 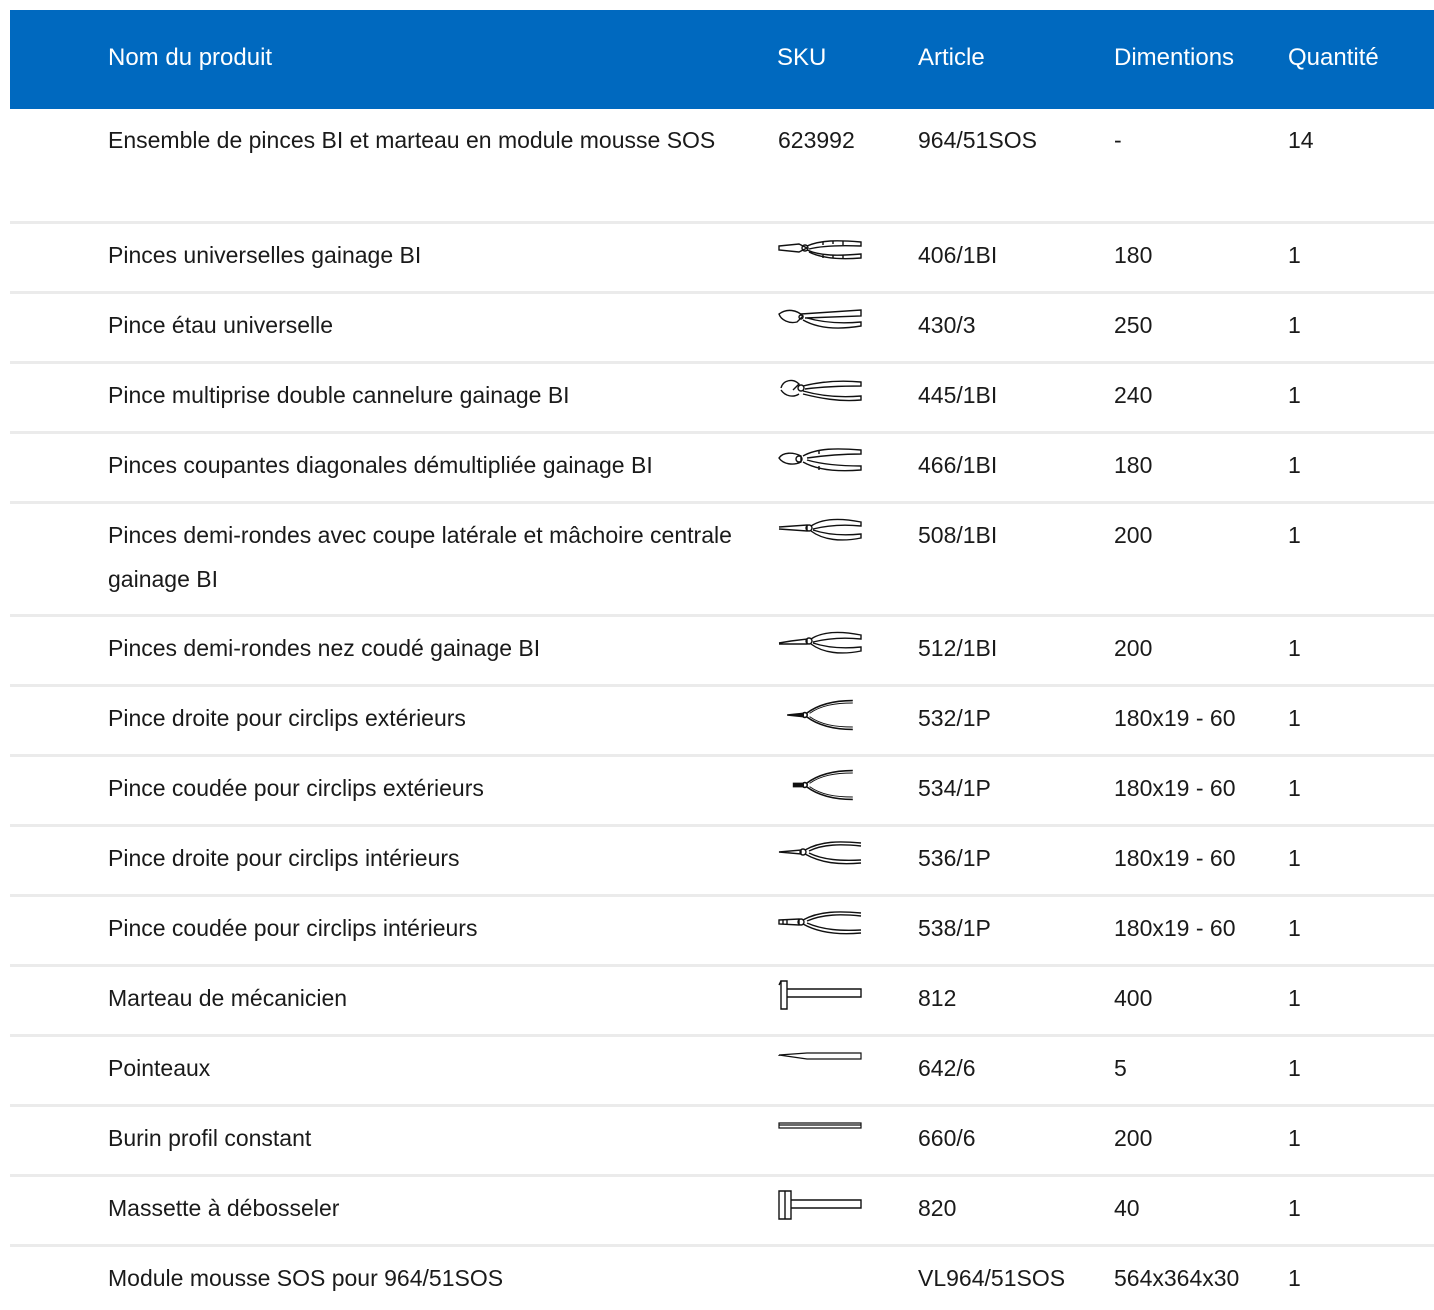 I want to click on product-name: Pointeaux, so click(x=442, y=1070).